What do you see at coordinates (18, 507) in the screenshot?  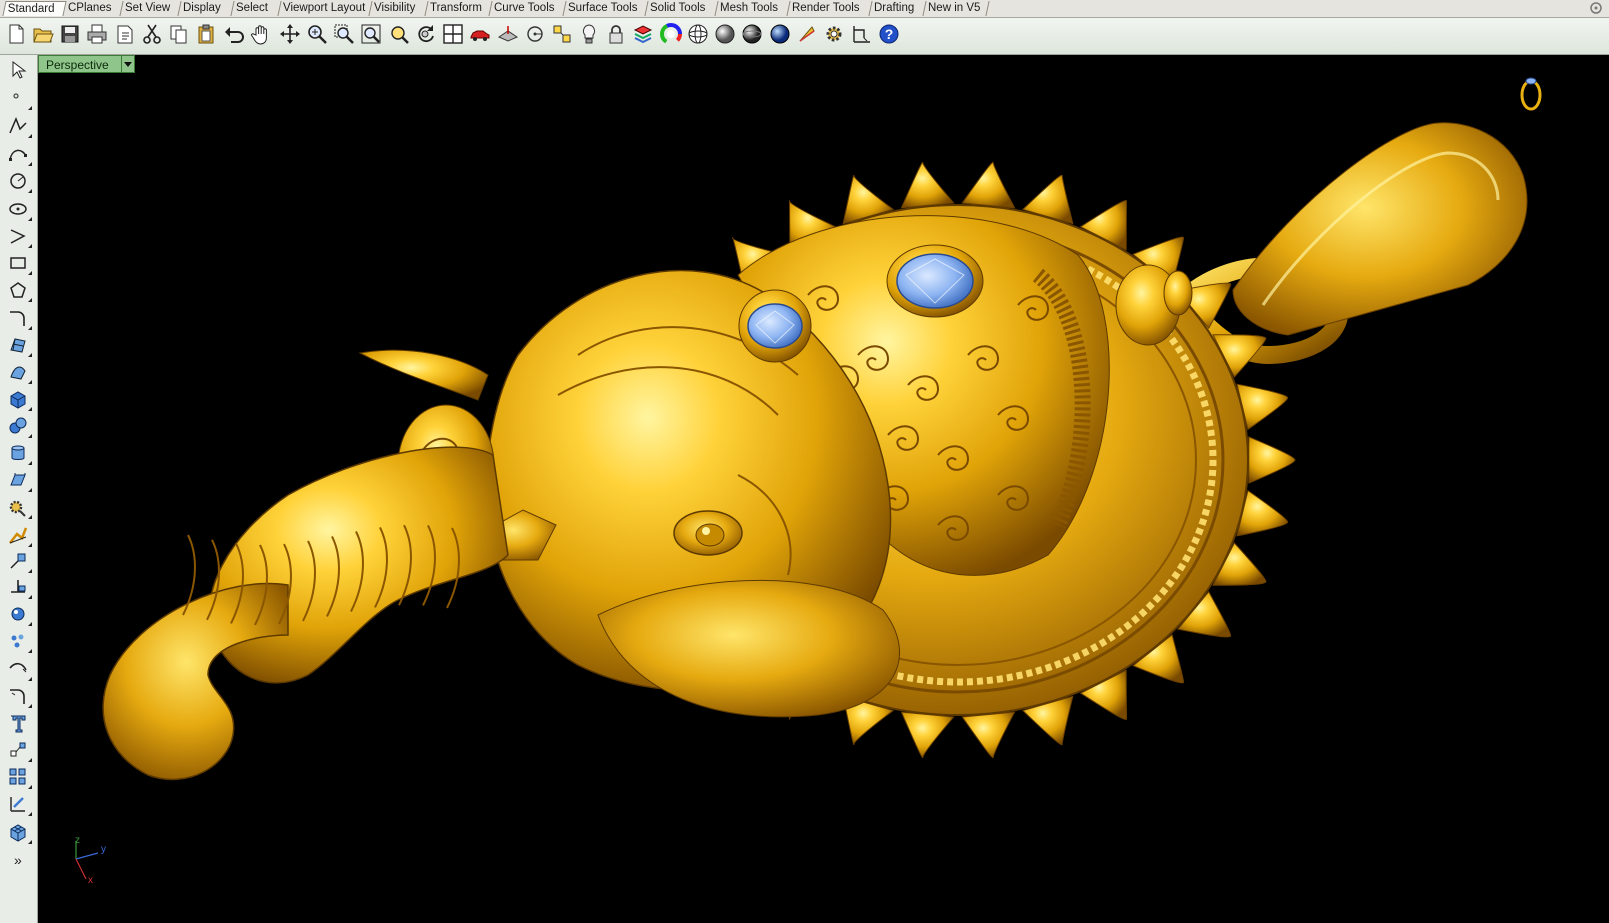 I see `edit-gear-icon` at bounding box center [18, 507].